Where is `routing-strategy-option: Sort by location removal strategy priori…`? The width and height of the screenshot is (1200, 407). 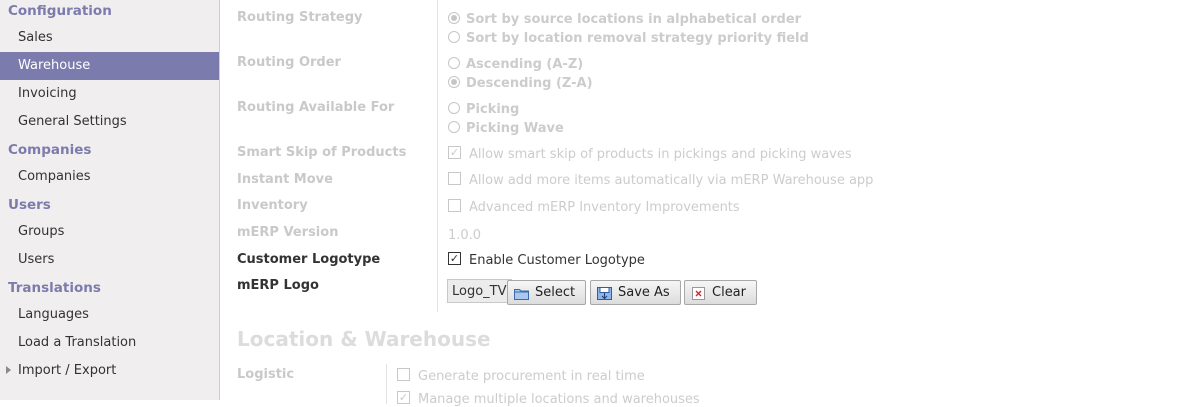
routing-strategy-option: Sort by location removal strategy priori… is located at coordinates (628, 38).